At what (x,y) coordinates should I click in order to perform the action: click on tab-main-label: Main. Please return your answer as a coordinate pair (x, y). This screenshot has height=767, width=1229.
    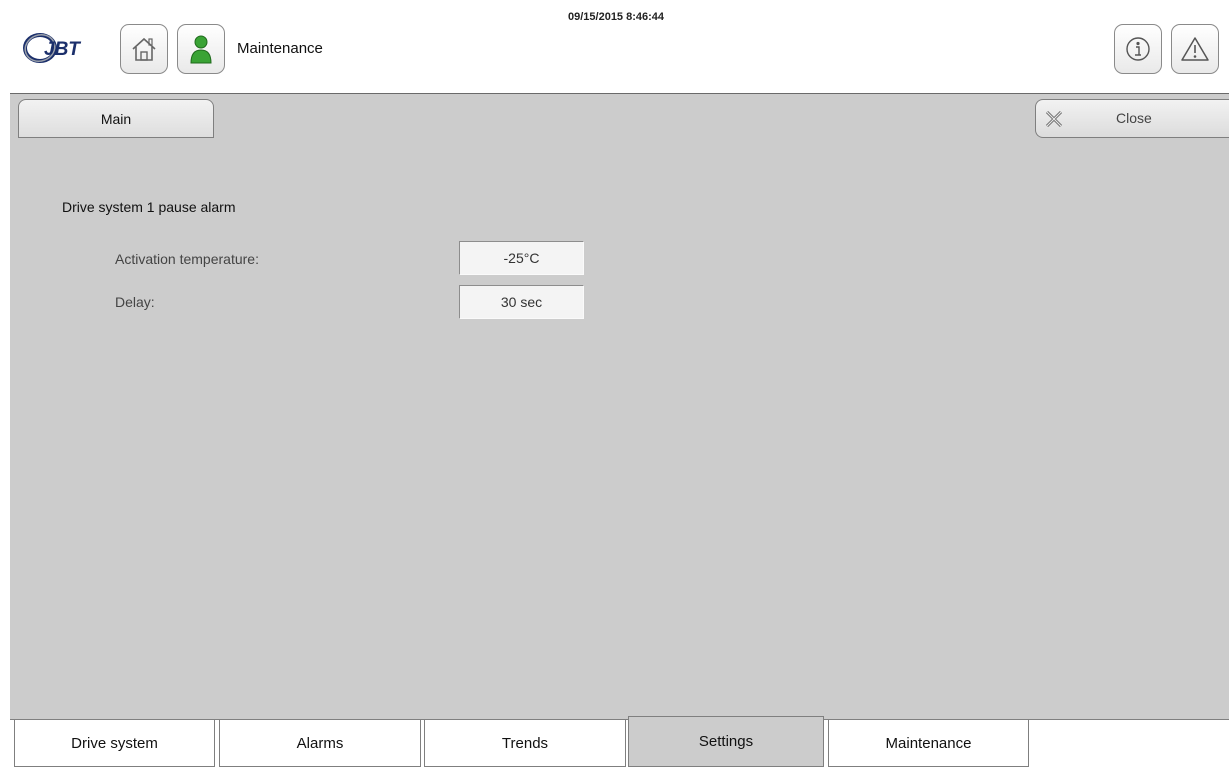
    Looking at the image, I should click on (116, 118).